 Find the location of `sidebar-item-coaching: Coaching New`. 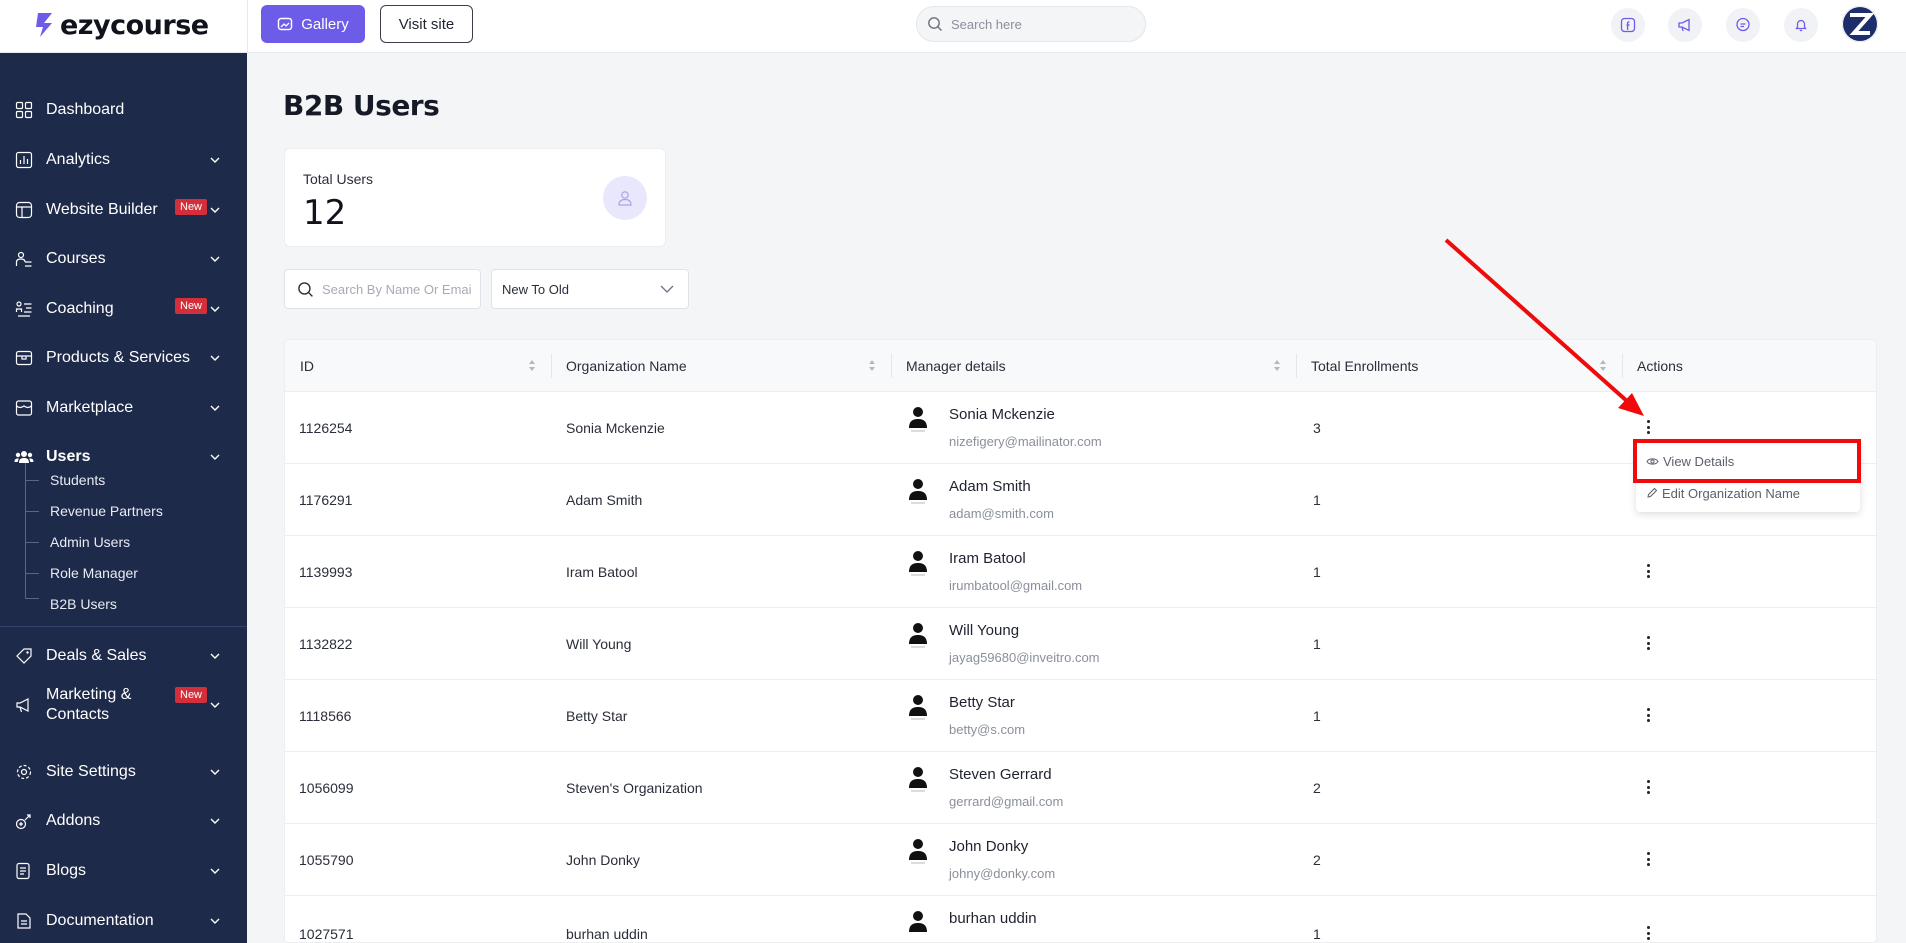

sidebar-item-coaching: Coaching New is located at coordinates (123, 309).